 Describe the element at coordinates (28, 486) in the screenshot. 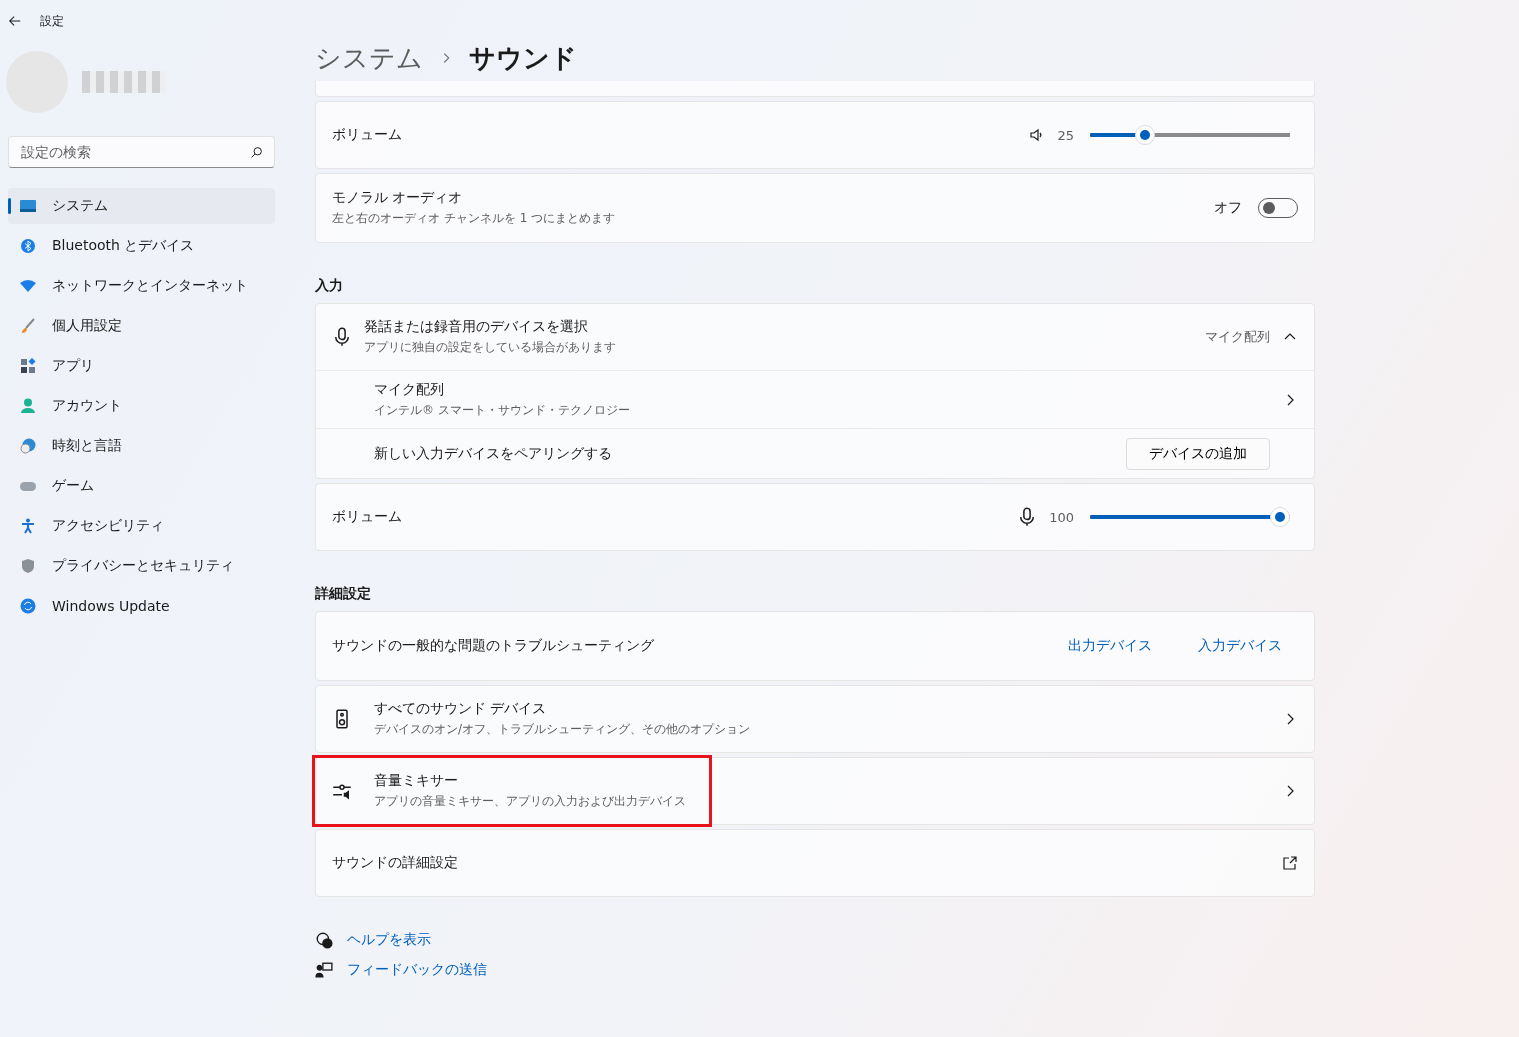

I see `gamepad-icon` at that location.